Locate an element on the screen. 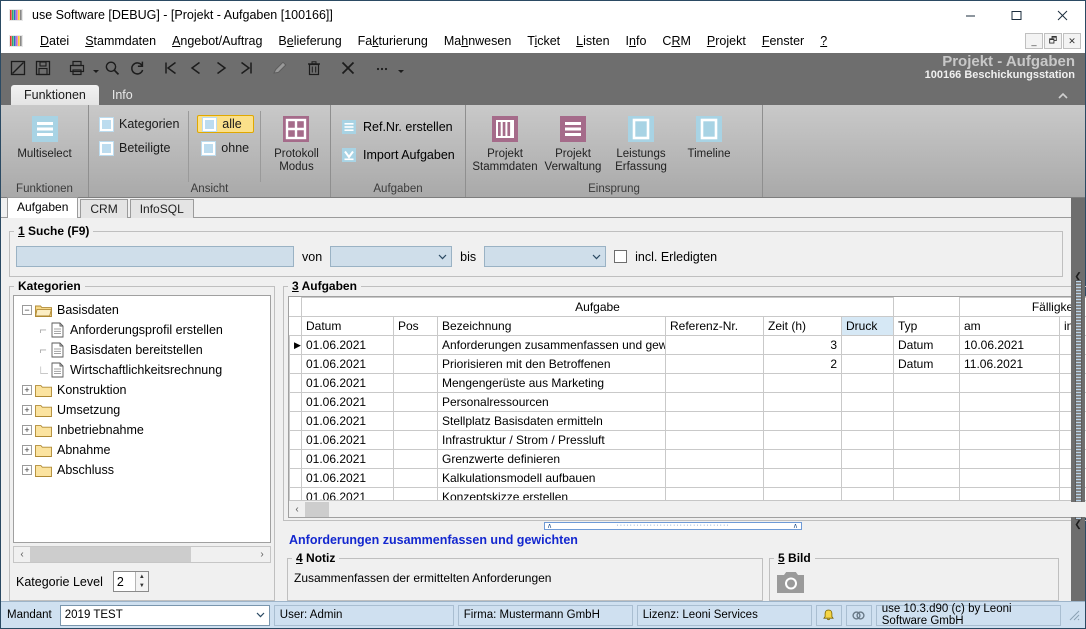  more-options-icon is located at coordinates (382, 68).